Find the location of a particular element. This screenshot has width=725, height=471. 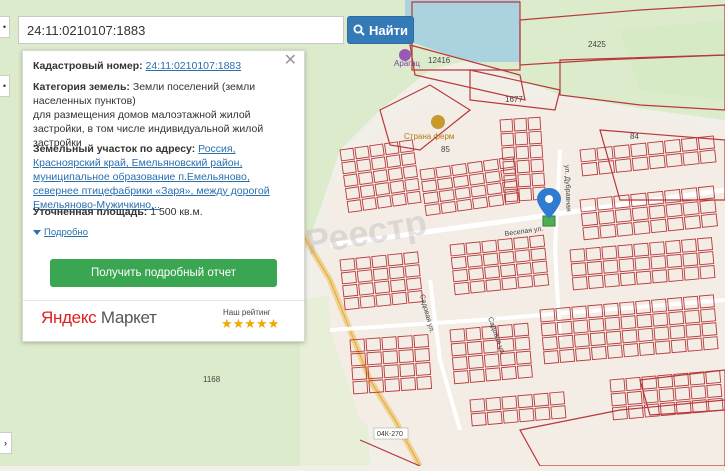

parcel is located at coordinates (347, 154).